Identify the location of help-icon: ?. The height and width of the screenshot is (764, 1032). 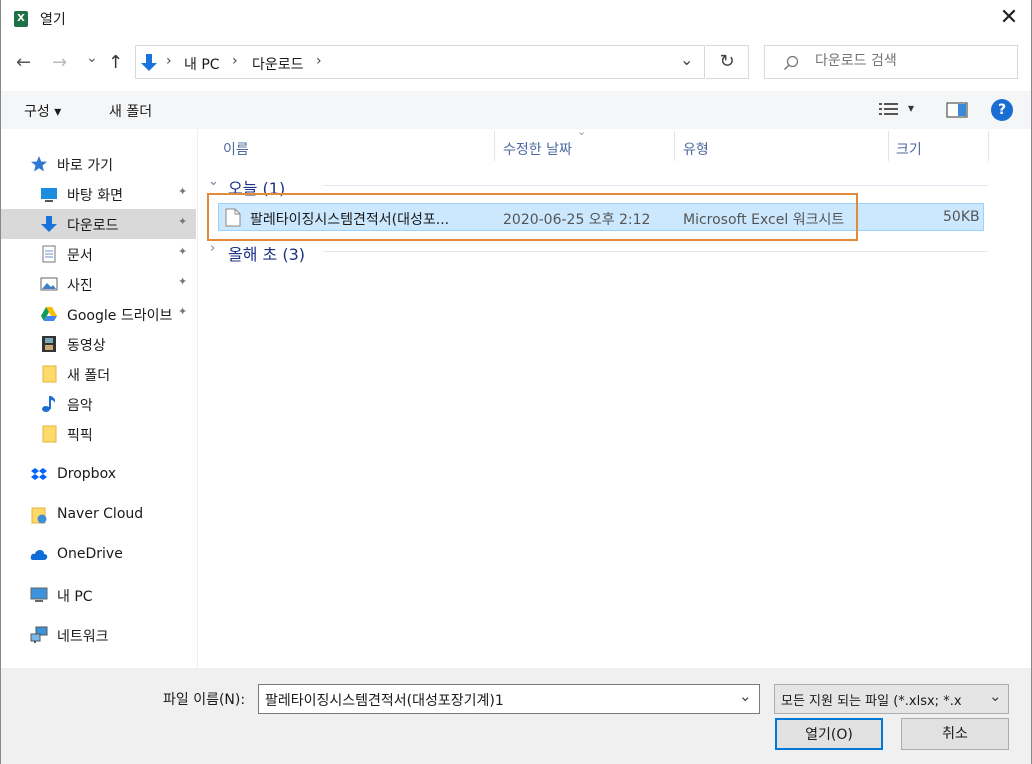
(1002, 110).